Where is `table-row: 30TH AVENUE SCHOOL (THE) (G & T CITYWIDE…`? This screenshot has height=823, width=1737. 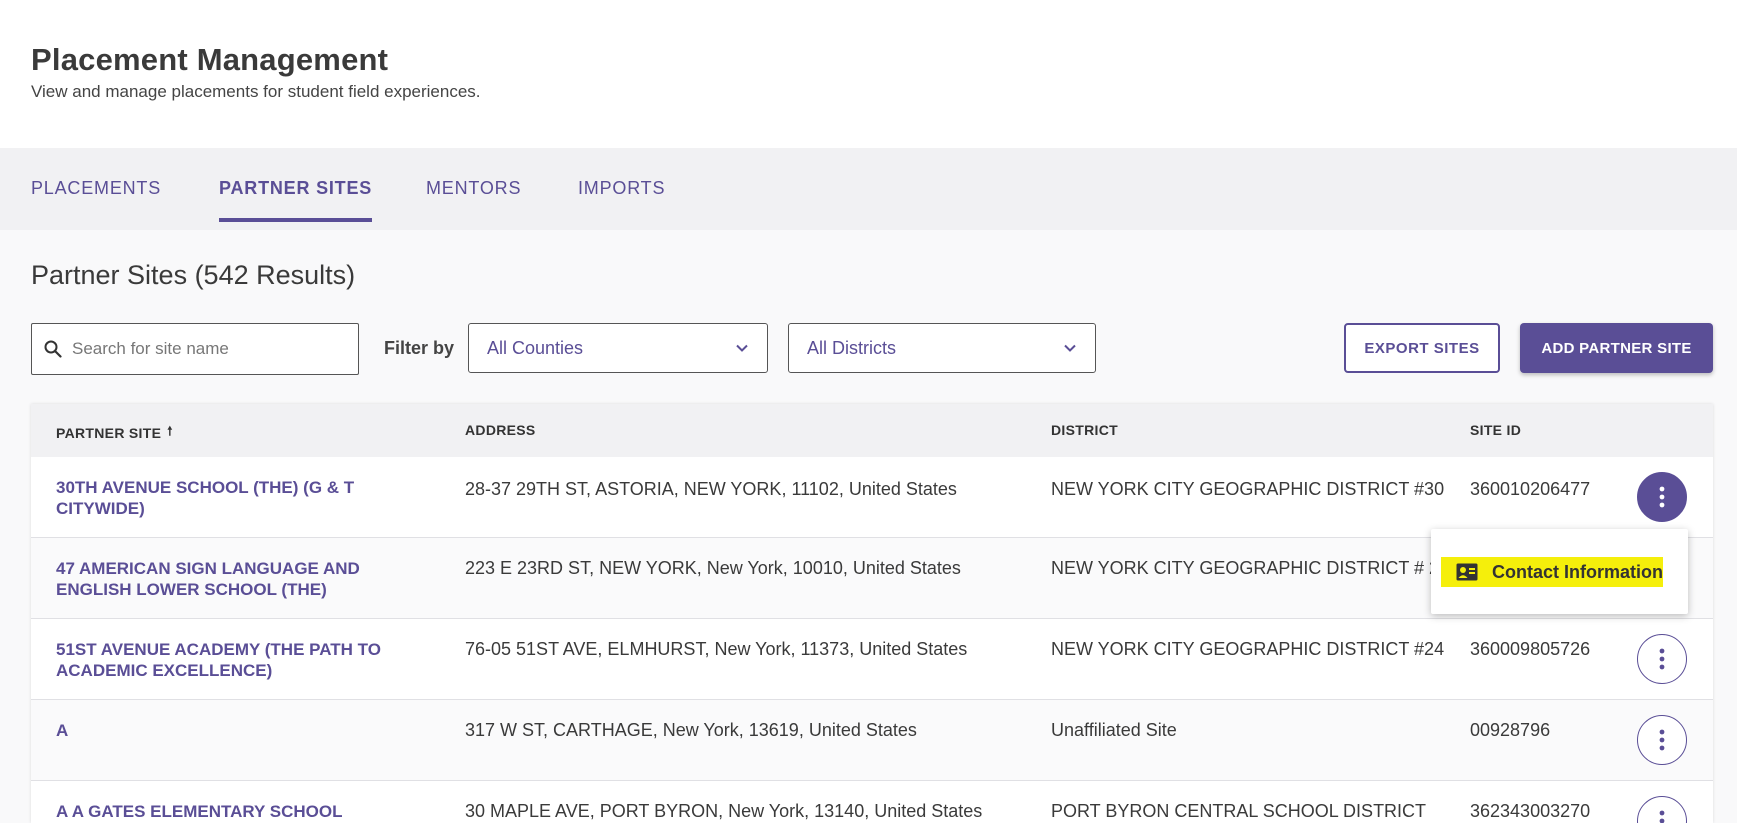 table-row: 30TH AVENUE SCHOOL (THE) (G & T CITYWIDE… is located at coordinates (872, 497).